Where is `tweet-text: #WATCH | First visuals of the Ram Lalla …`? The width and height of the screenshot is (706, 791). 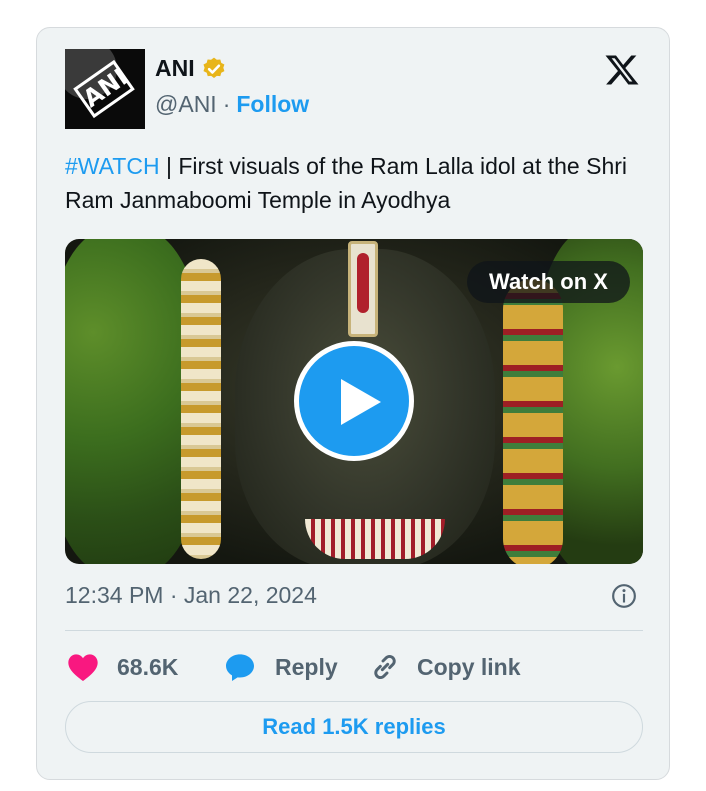
tweet-text: #WATCH | First visuals of the Ram Lalla … is located at coordinates (355, 183).